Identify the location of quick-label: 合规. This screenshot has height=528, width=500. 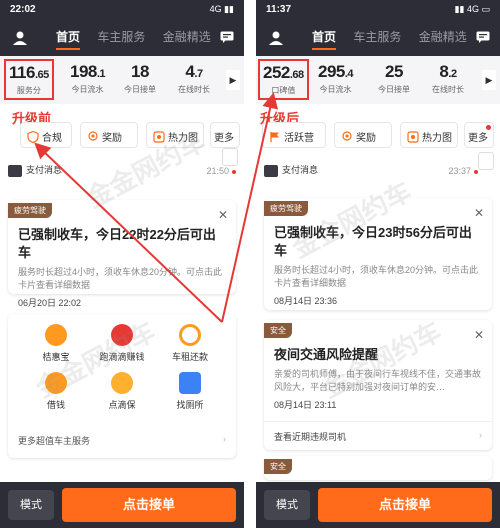
(52, 138).